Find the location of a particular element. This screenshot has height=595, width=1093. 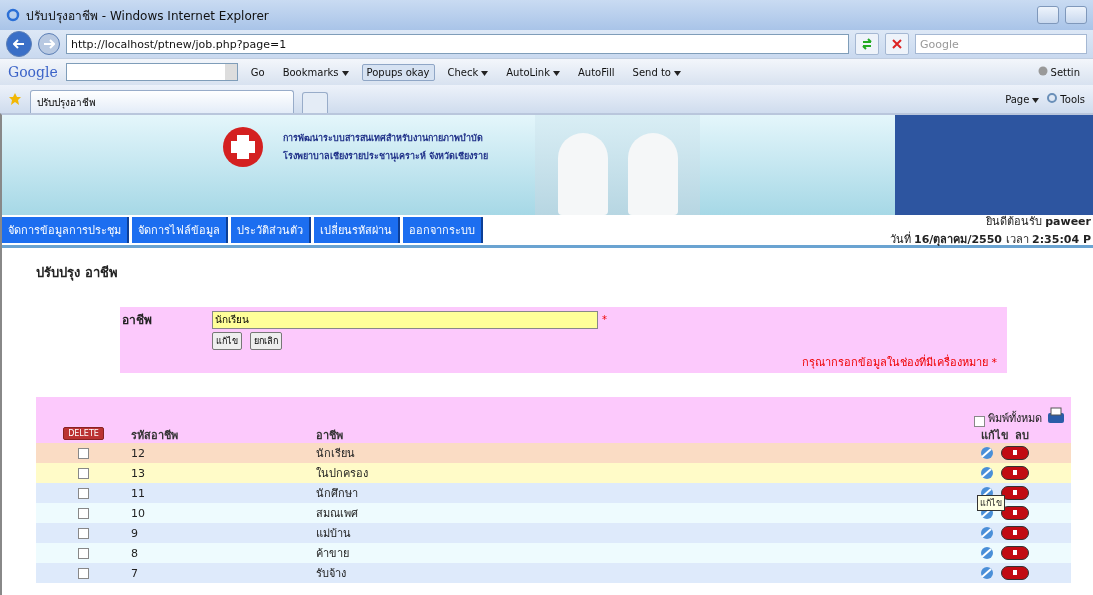

toolbar-menu: Check is located at coordinates (468, 72).